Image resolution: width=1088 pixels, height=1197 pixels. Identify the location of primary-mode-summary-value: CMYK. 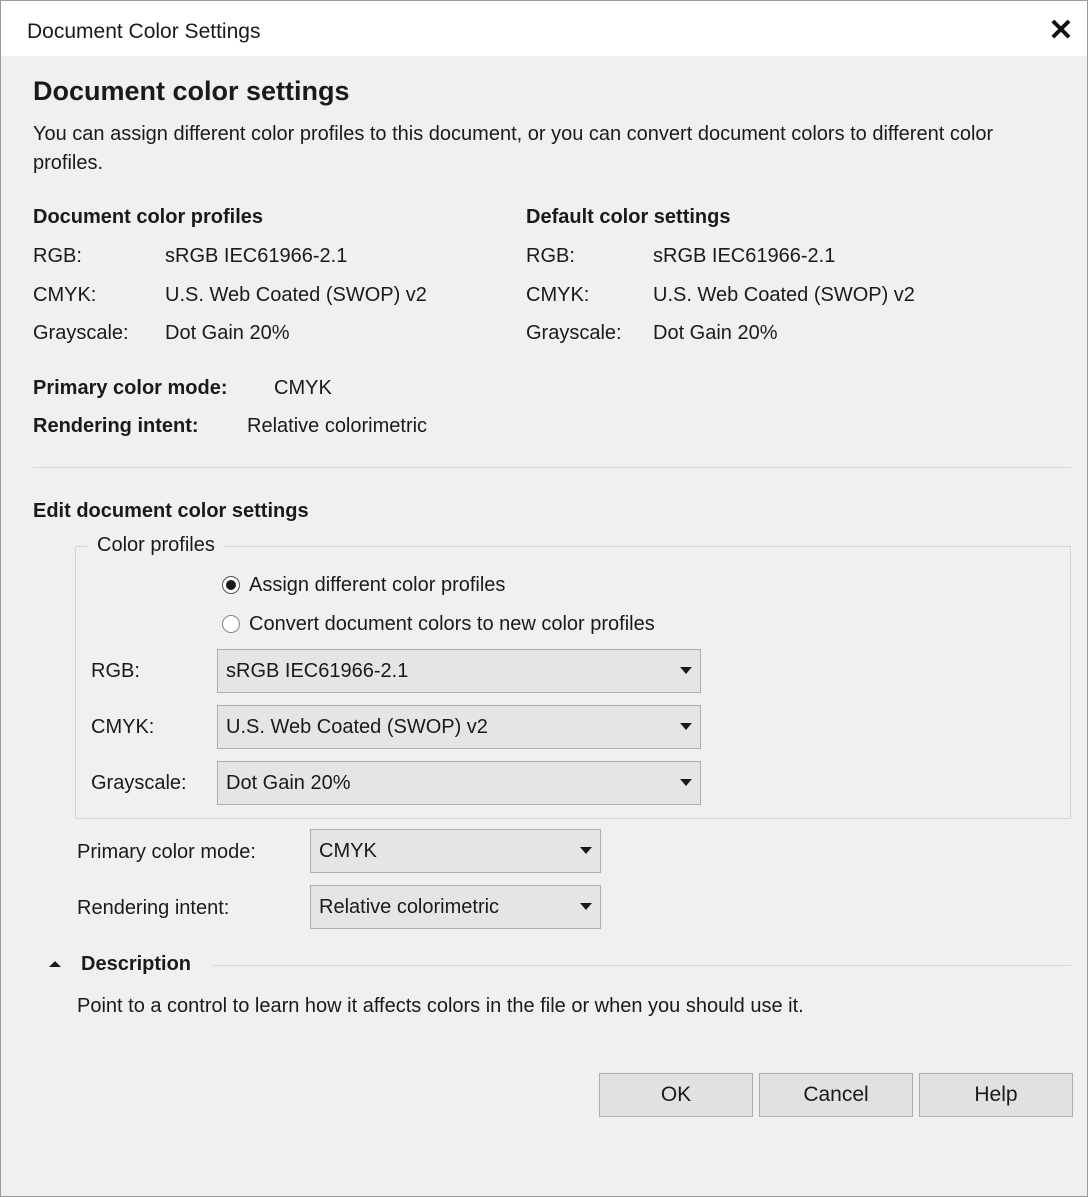
(303, 388).